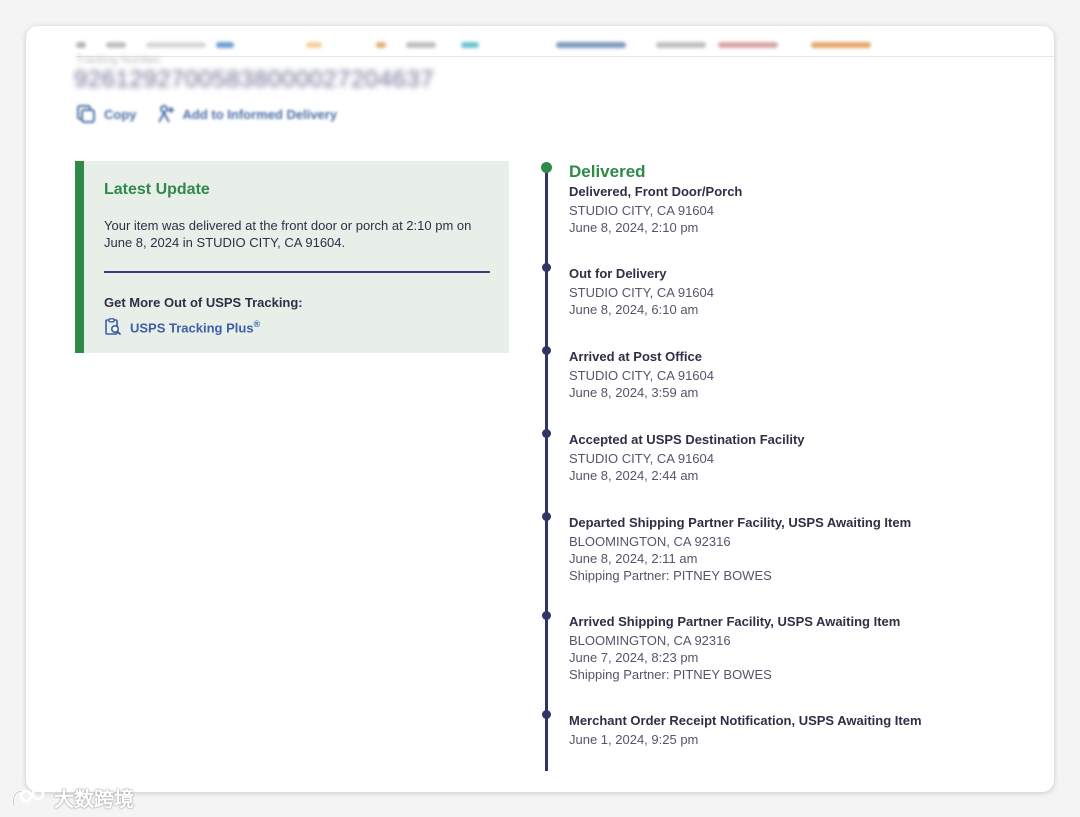 The width and height of the screenshot is (1080, 817). I want to click on tracking-actions: Copy Add to Informed Delivery, so click(206, 114).